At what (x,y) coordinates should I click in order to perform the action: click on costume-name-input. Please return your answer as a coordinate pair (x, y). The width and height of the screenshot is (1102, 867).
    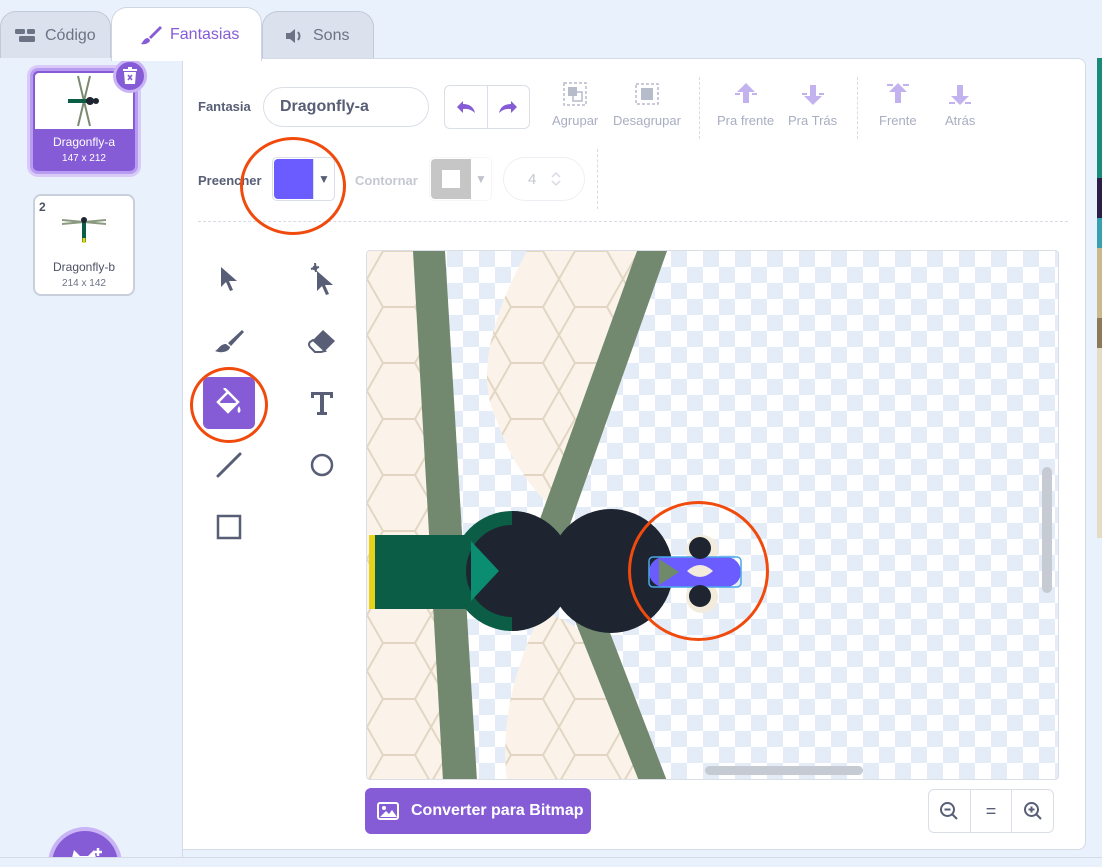
    Looking at the image, I should click on (346, 107).